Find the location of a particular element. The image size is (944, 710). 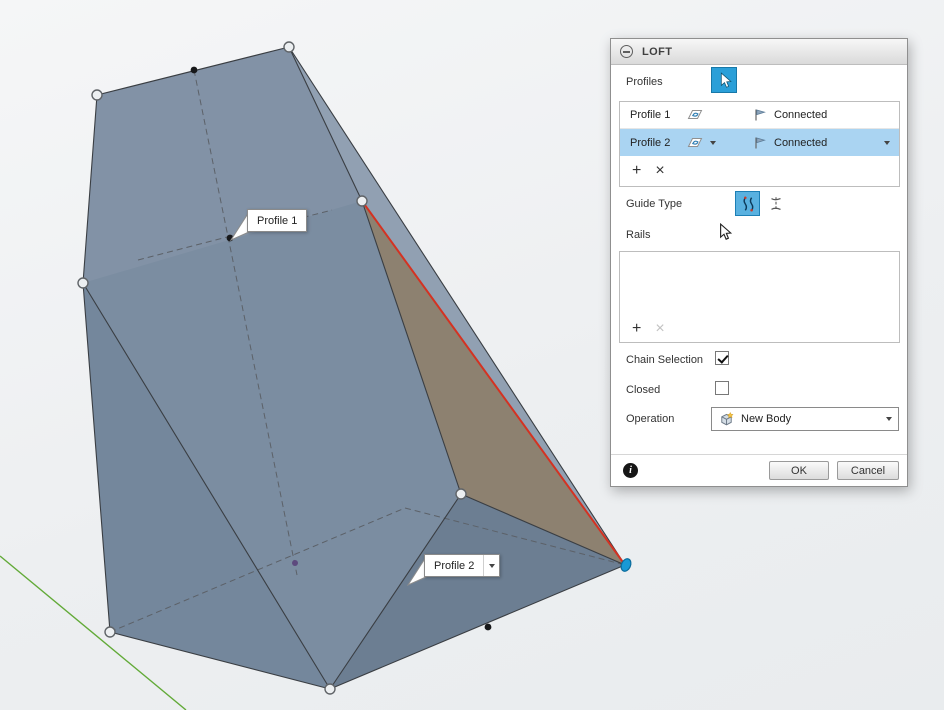

profiles-select-button is located at coordinates (724, 80).